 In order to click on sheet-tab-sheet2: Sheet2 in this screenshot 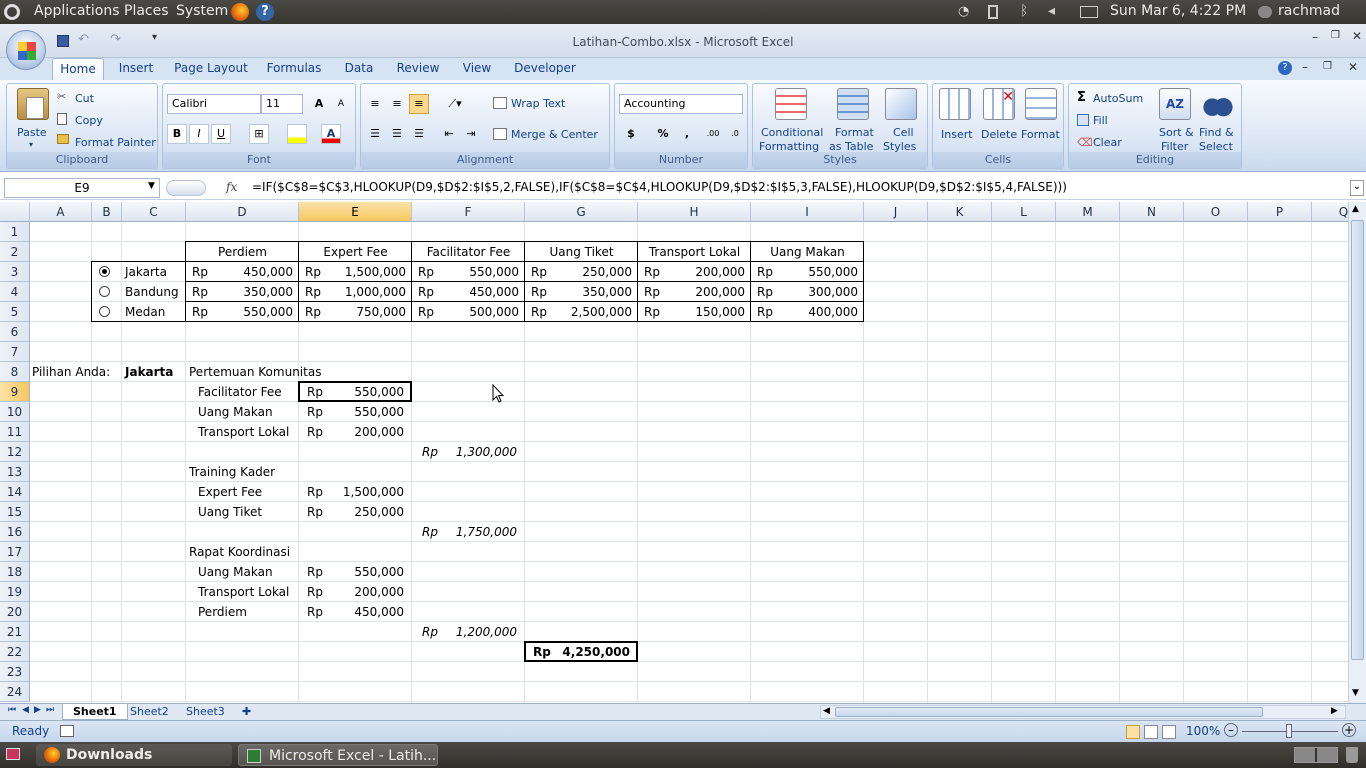, I will do `click(149, 712)`.